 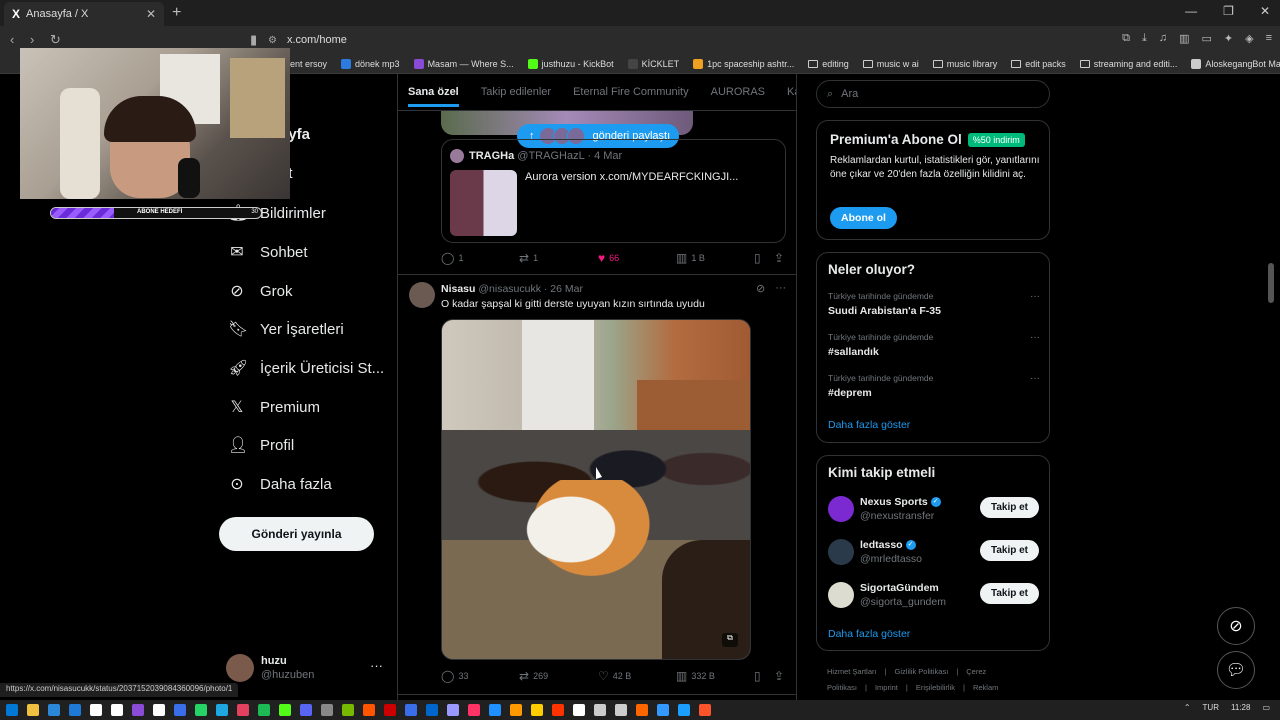 I want to click on like-button: ♥ 66, so click(x=608, y=258).